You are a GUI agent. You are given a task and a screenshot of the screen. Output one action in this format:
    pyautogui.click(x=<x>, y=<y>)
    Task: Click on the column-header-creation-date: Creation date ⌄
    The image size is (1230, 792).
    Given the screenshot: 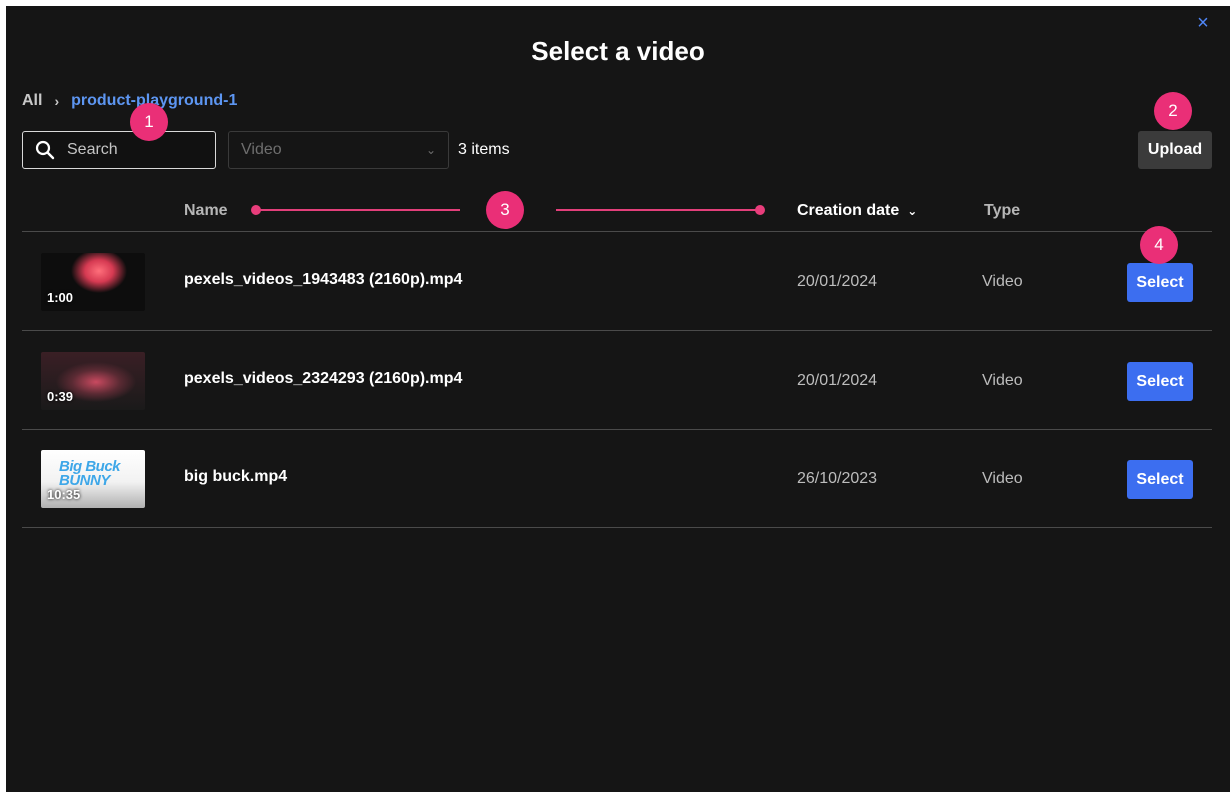 What is the action you would take?
    pyautogui.click(x=857, y=211)
    